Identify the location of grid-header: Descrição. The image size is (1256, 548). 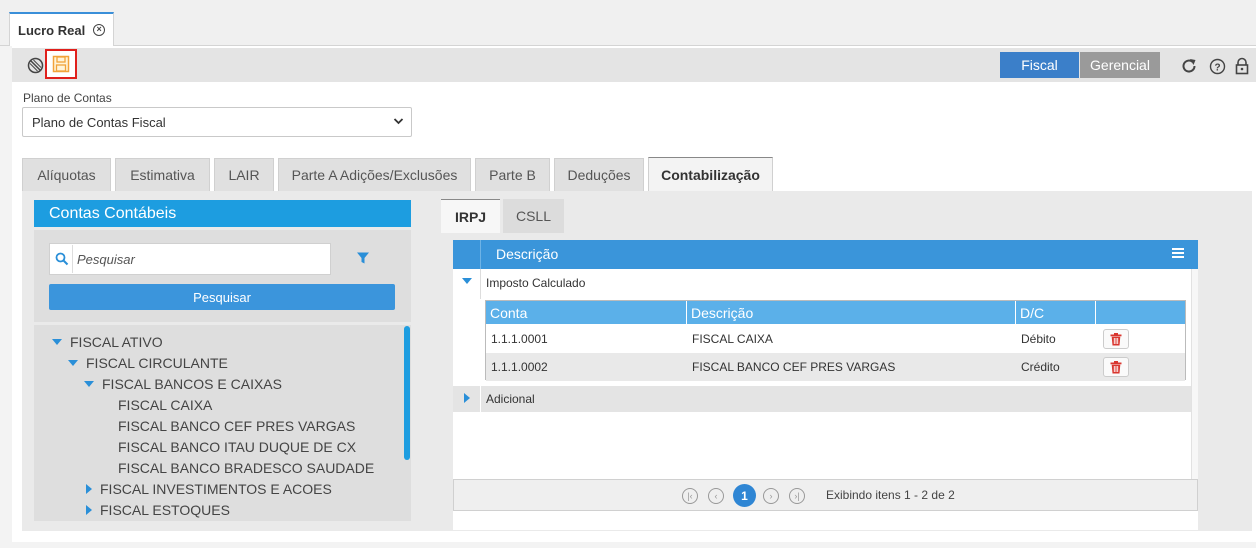
(825, 254).